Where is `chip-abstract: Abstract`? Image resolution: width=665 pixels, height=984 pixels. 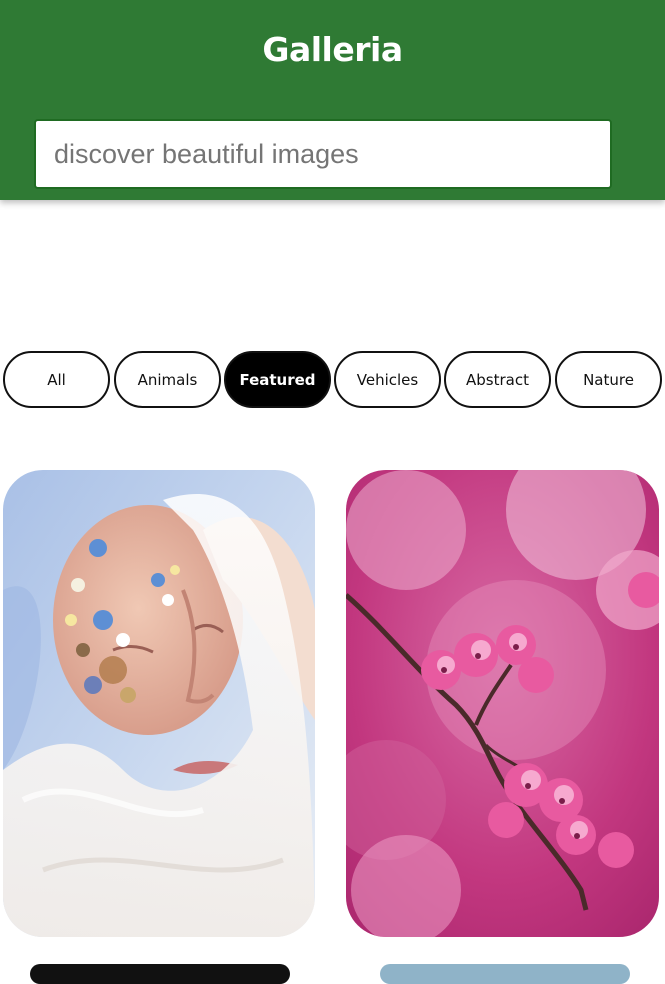
chip-abstract: Abstract is located at coordinates (497, 379).